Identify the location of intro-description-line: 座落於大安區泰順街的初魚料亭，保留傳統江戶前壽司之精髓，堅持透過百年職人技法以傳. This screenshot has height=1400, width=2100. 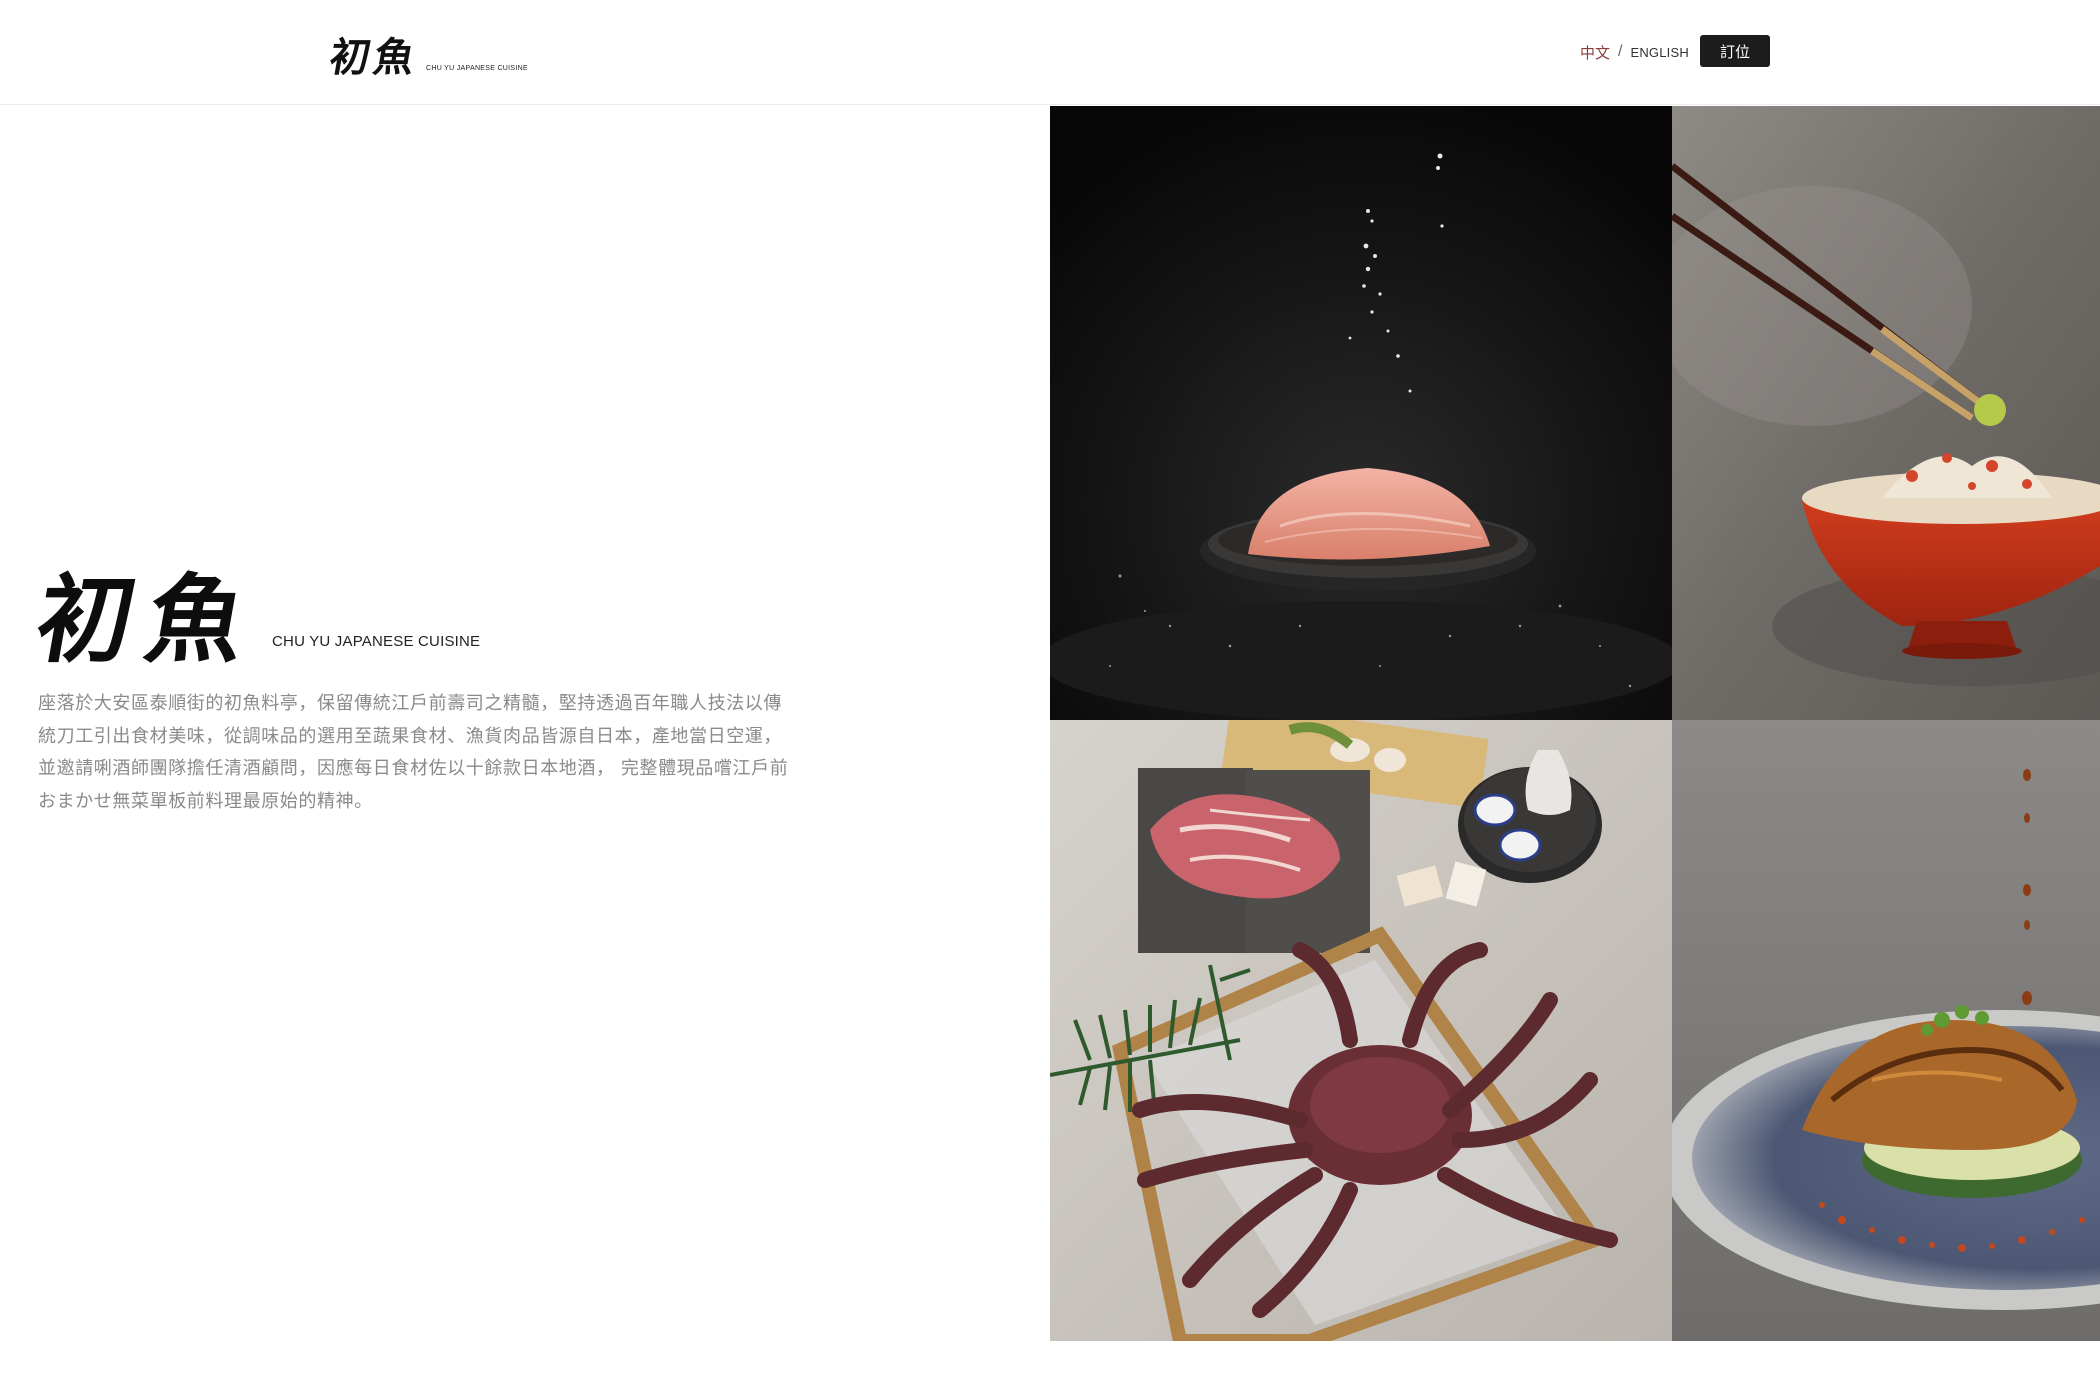
(410, 703).